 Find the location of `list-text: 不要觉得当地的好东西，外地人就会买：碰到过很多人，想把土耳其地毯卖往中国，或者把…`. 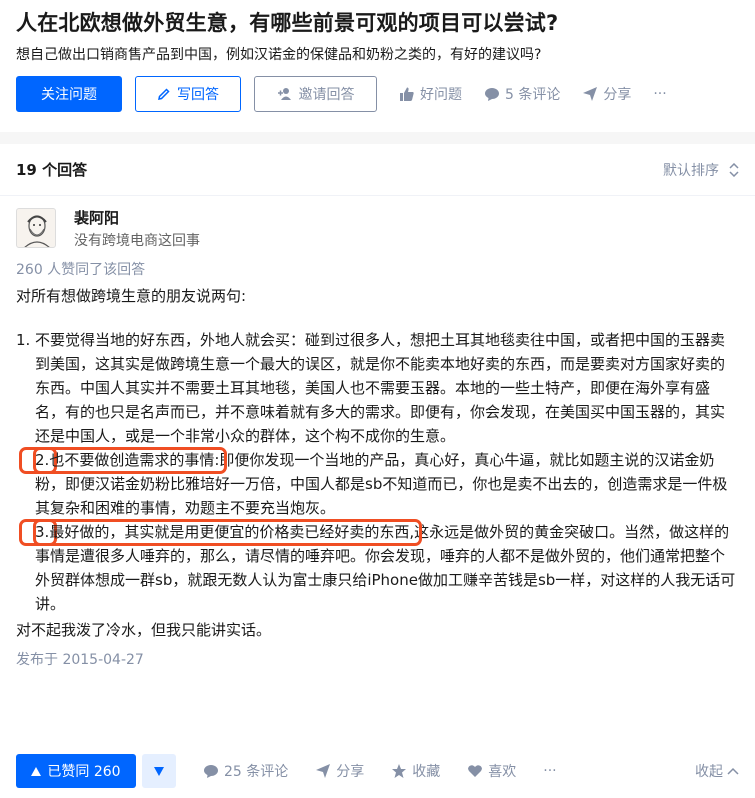

list-text: 不要觉得当地的好东西，外地人就会买：碰到过很多人，想把土耳其地毯卖往中国，或者把… is located at coordinates (380, 388).